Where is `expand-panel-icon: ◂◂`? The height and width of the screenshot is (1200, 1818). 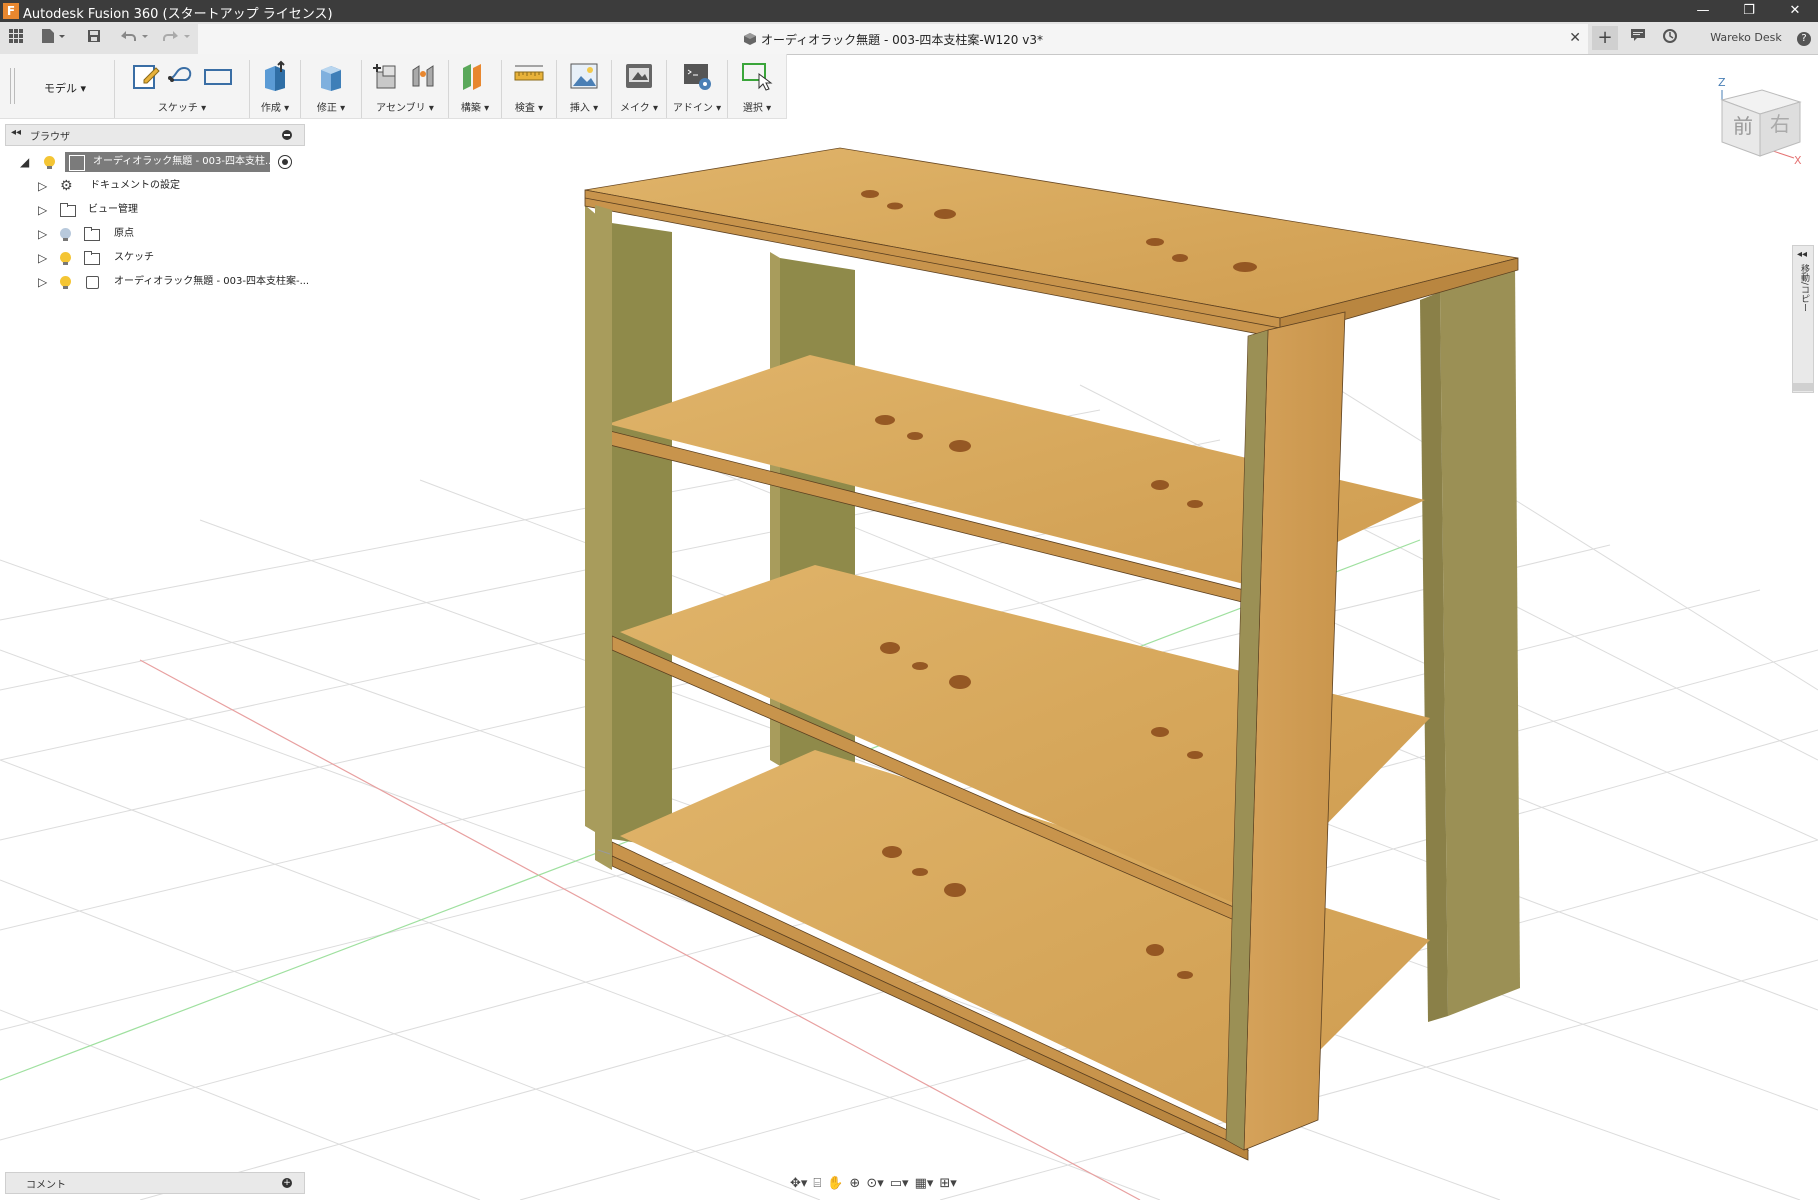
expand-panel-icon: ◂◂ is located at coordinates (1802, 254).